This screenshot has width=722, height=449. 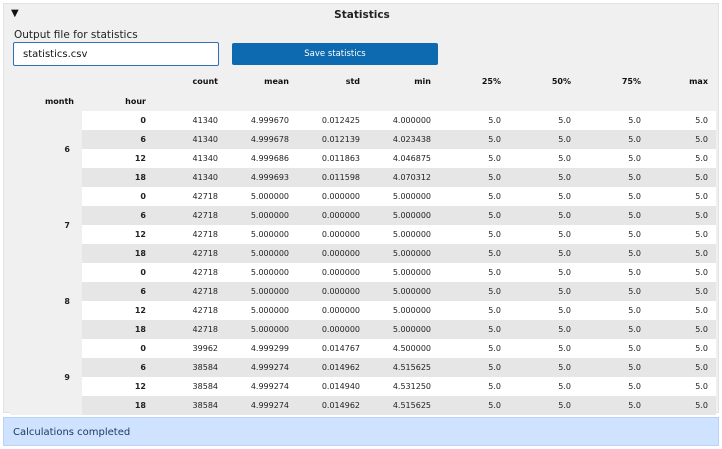 What do you see at coordinates (46, 377) in the screenshot?
I see `month-index-cell: 9` at bounding box center [46, 377].